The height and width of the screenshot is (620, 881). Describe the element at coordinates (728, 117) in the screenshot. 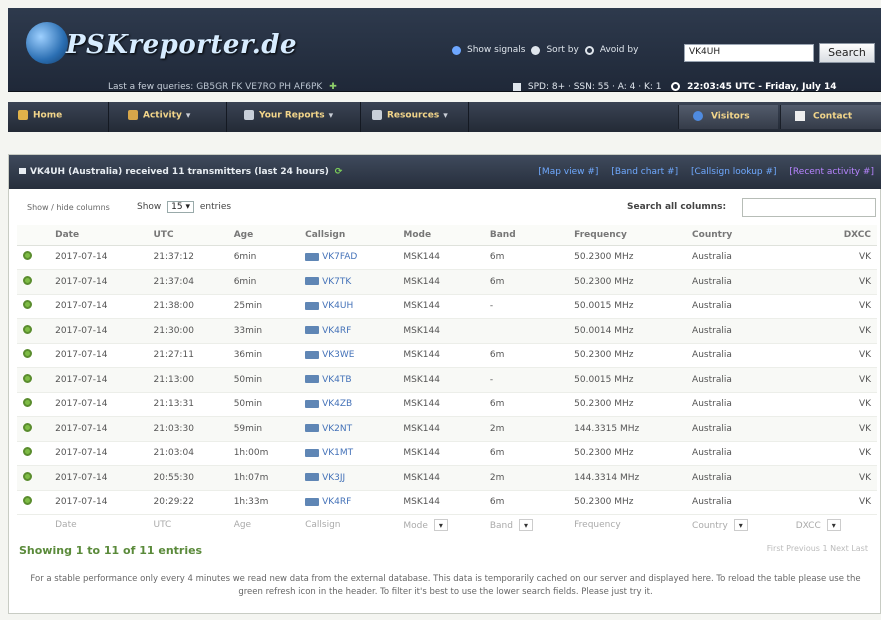

I see `nav-visitors: Visitors` at that location.